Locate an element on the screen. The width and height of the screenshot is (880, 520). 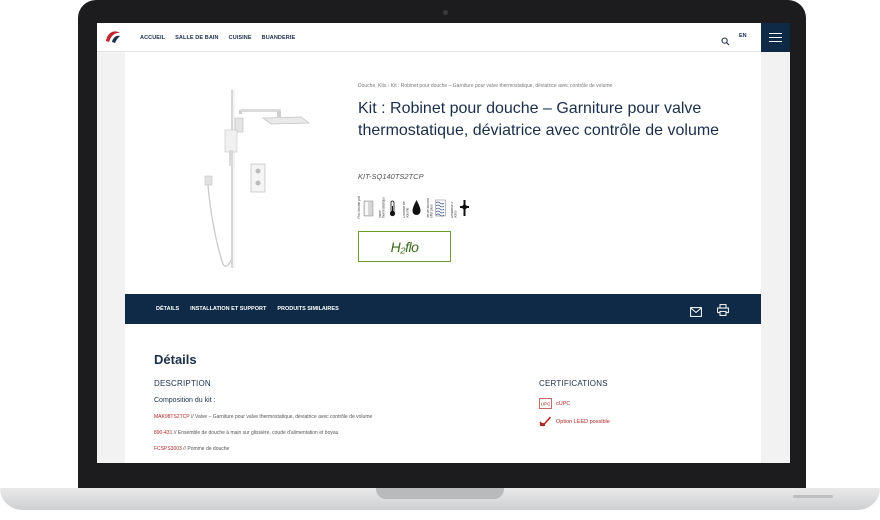
feature-chrome-finish: Fini chrome poli is located at coordinates (366, 205).